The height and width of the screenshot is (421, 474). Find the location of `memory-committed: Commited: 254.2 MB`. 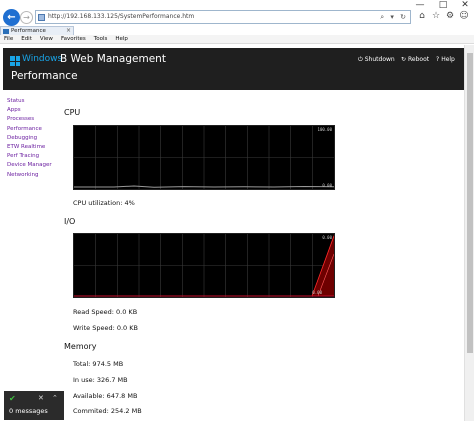

memory-committed: Commited: 254.2 MB is located at coordinates (107, 411).